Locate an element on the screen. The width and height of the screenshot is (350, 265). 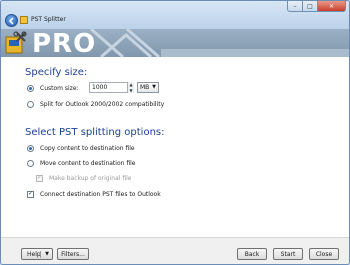
backup-label: Make backup of original file is located at coordinates (90, 178).